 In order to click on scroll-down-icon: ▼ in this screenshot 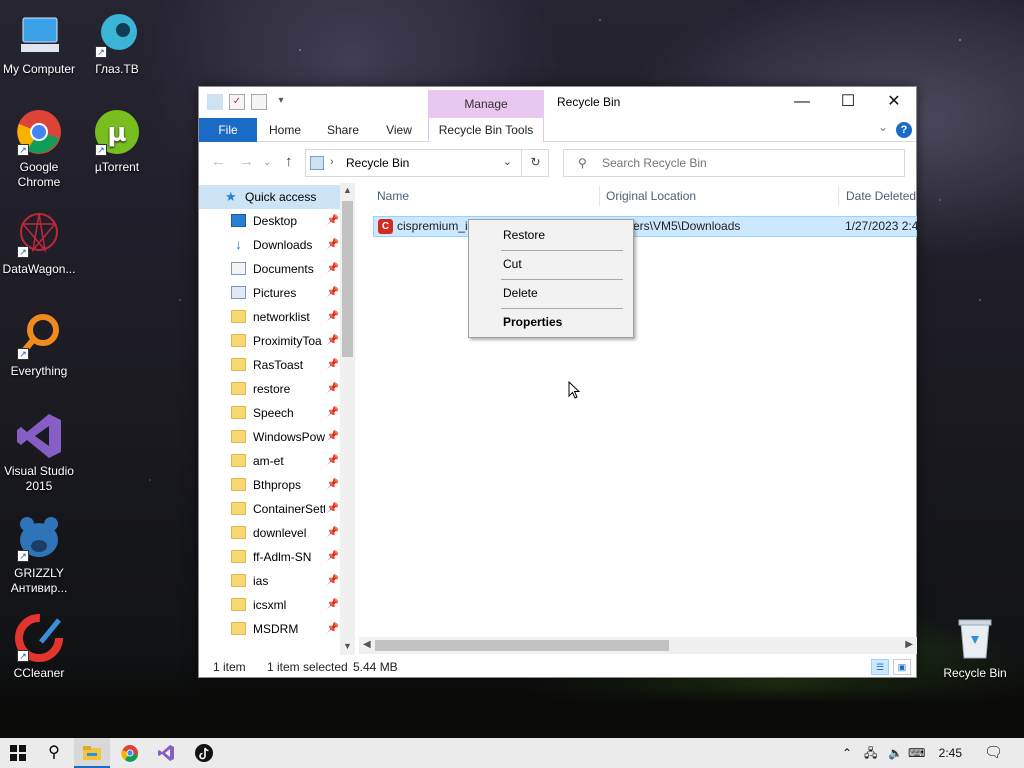, I will do `click(347, 646)`.